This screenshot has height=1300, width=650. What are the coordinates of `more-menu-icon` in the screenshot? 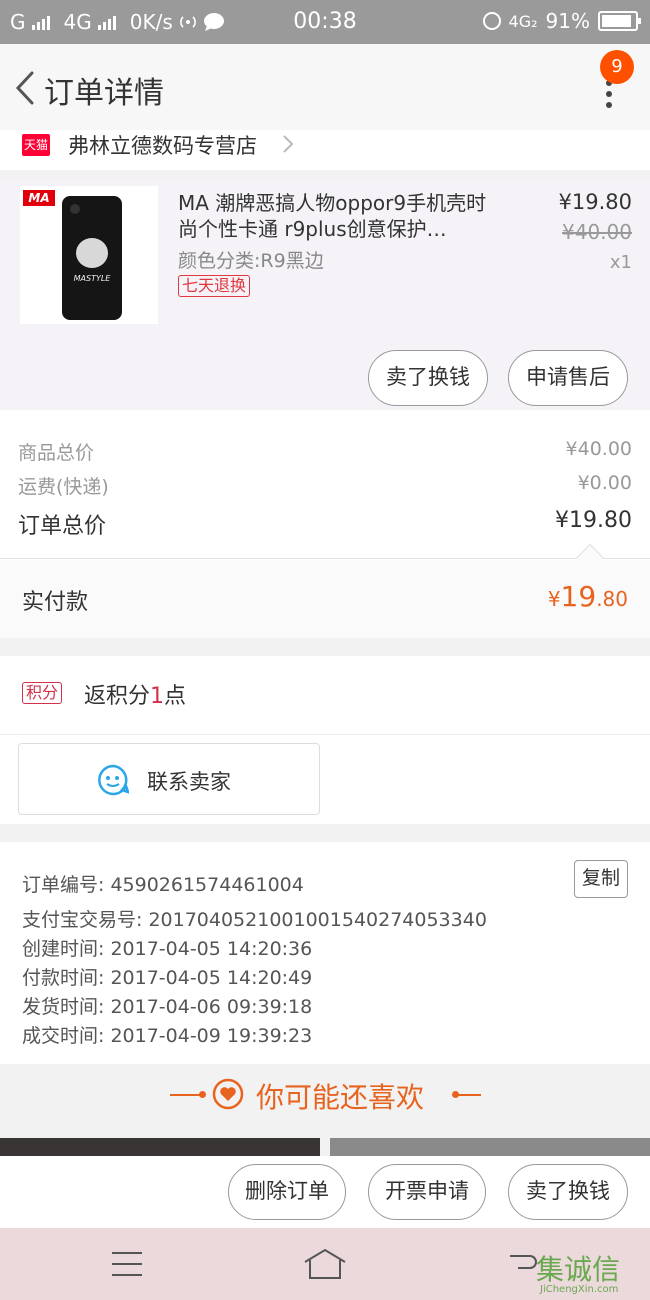 It's located at (610, 97).